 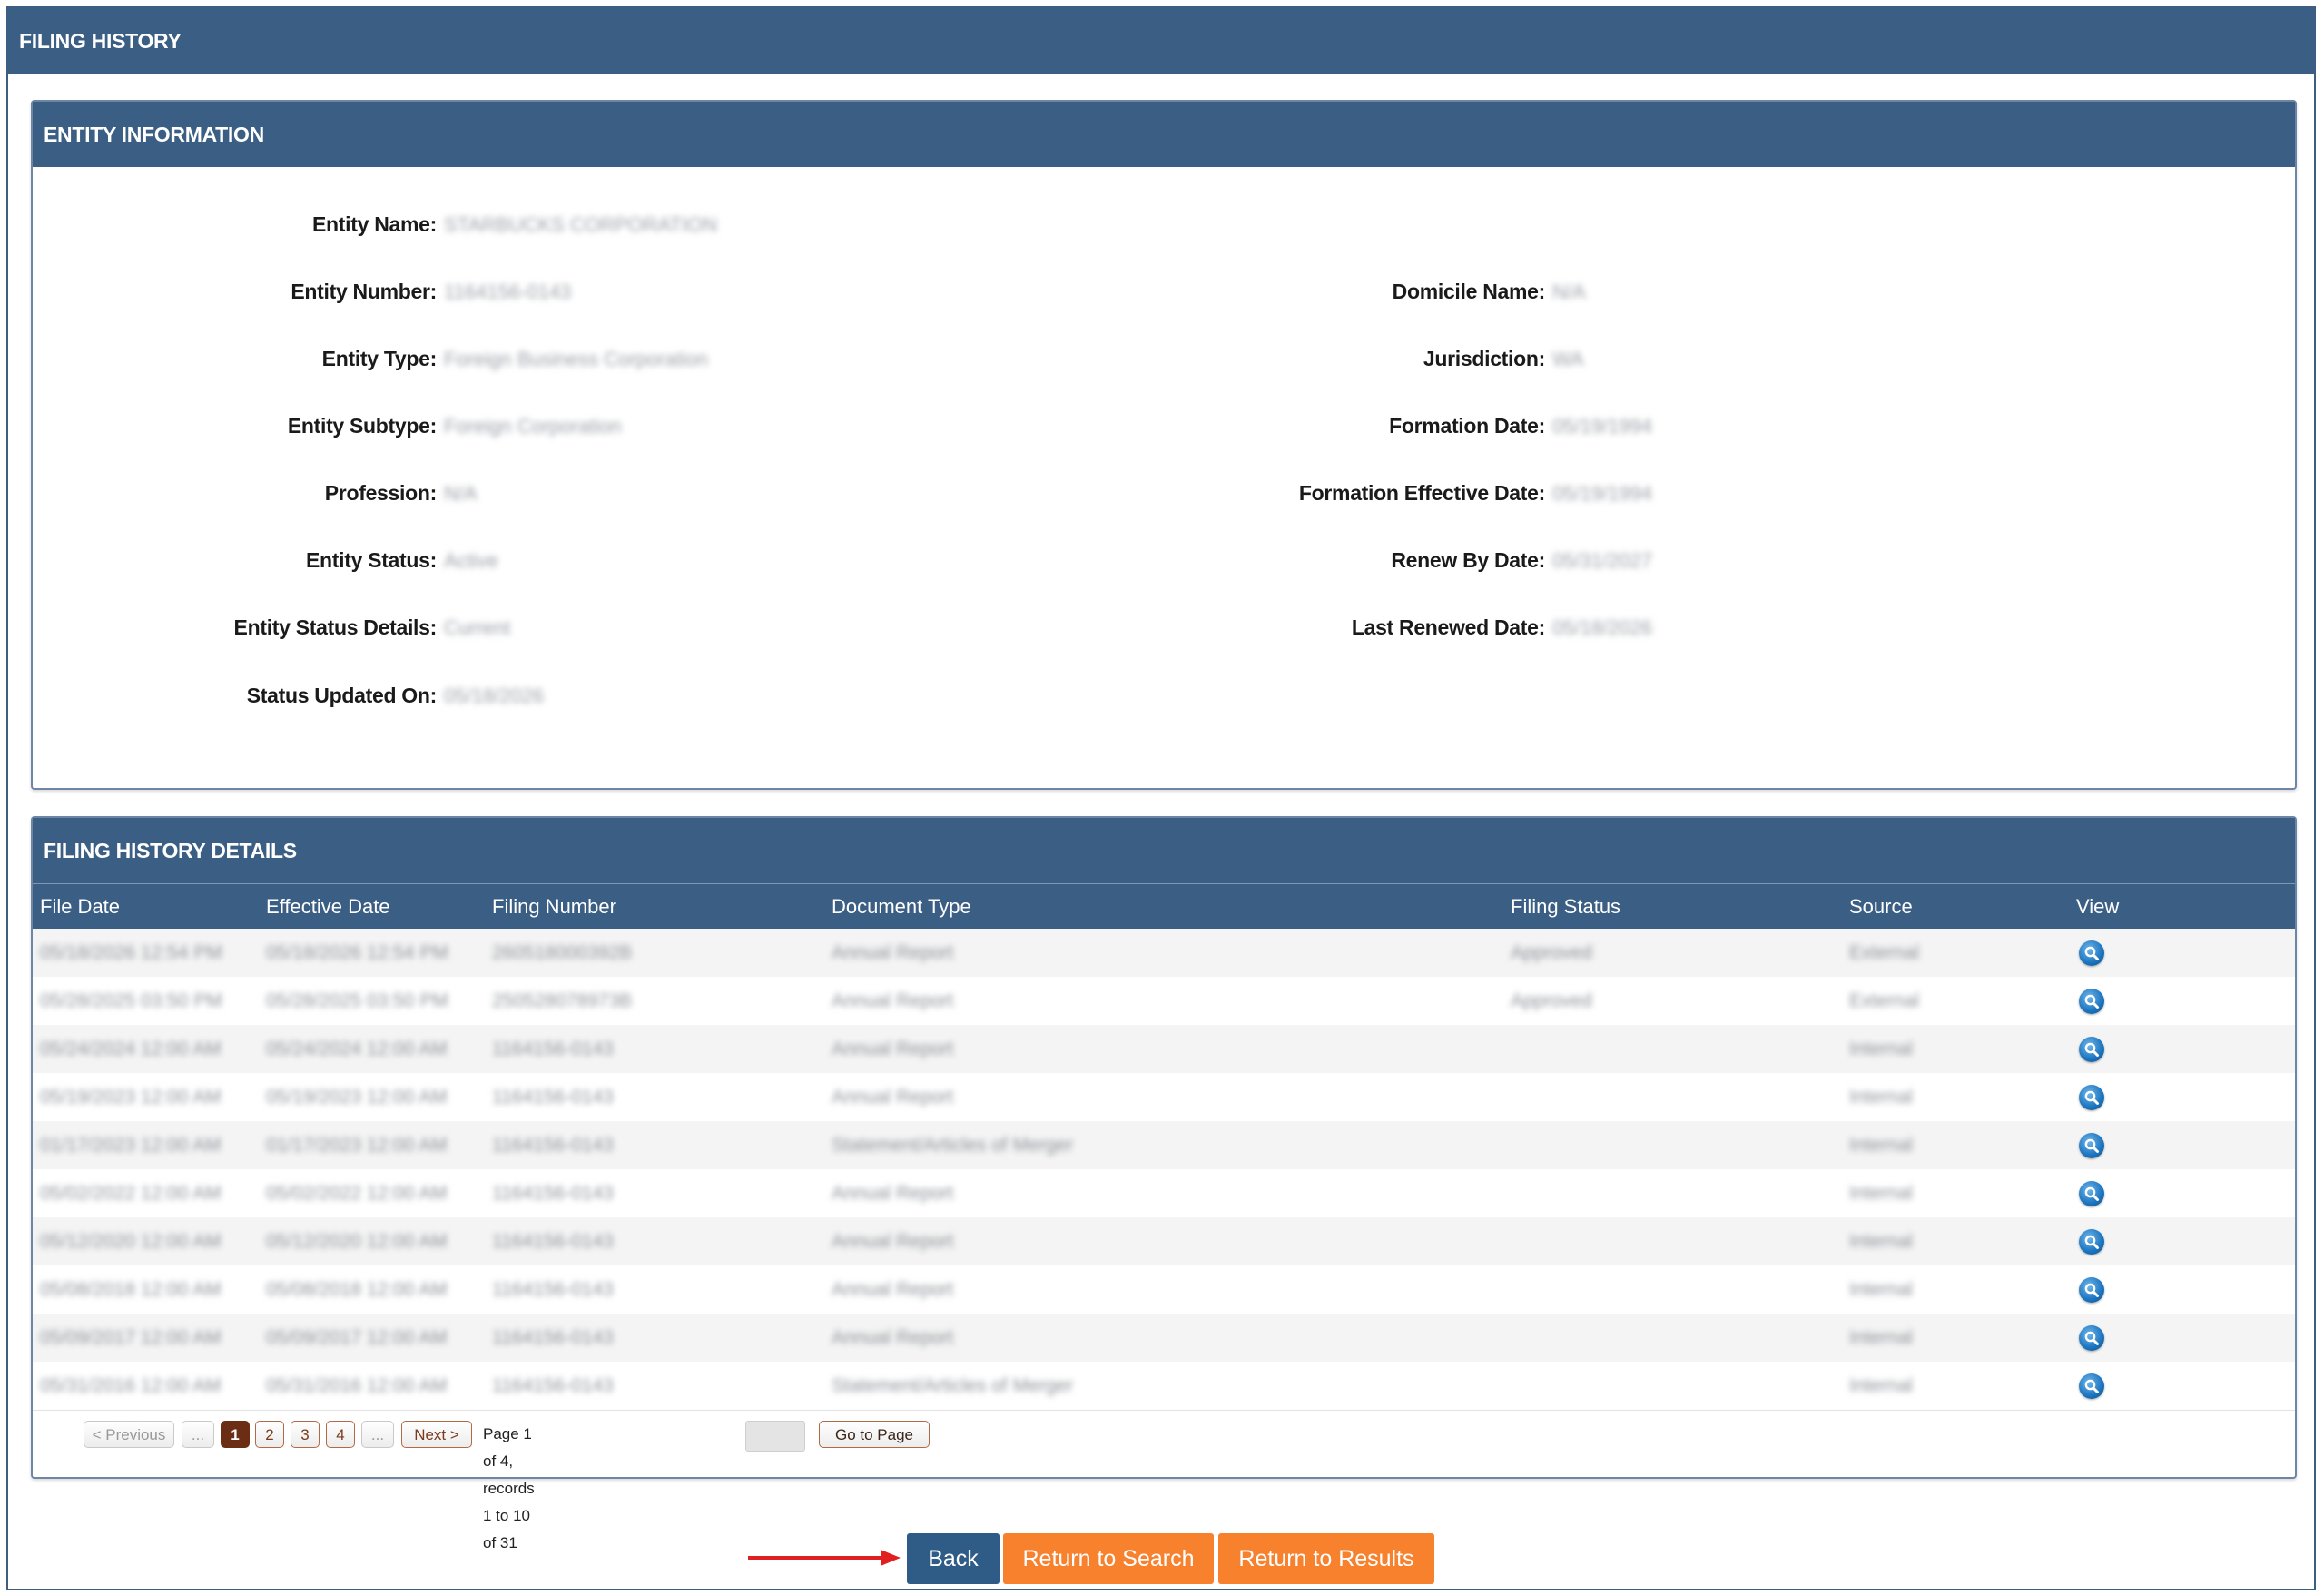 What do you see at coordinates (357, 1193) in the screenshot?
I see `effective-date-cell: 05/02/2022 12:00 AM` at bounding box center [357, 1193].